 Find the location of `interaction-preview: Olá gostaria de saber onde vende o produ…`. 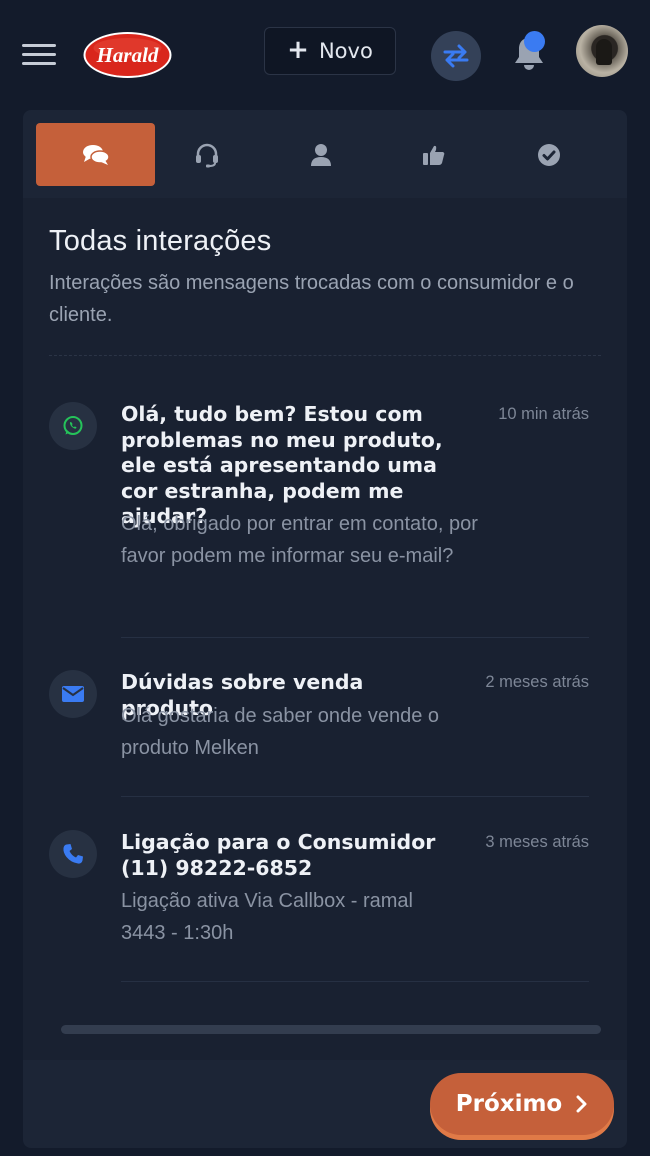

interaction-preview: Olá gostaria de saber onde vende o produ… is located at coordinates (280, 732).